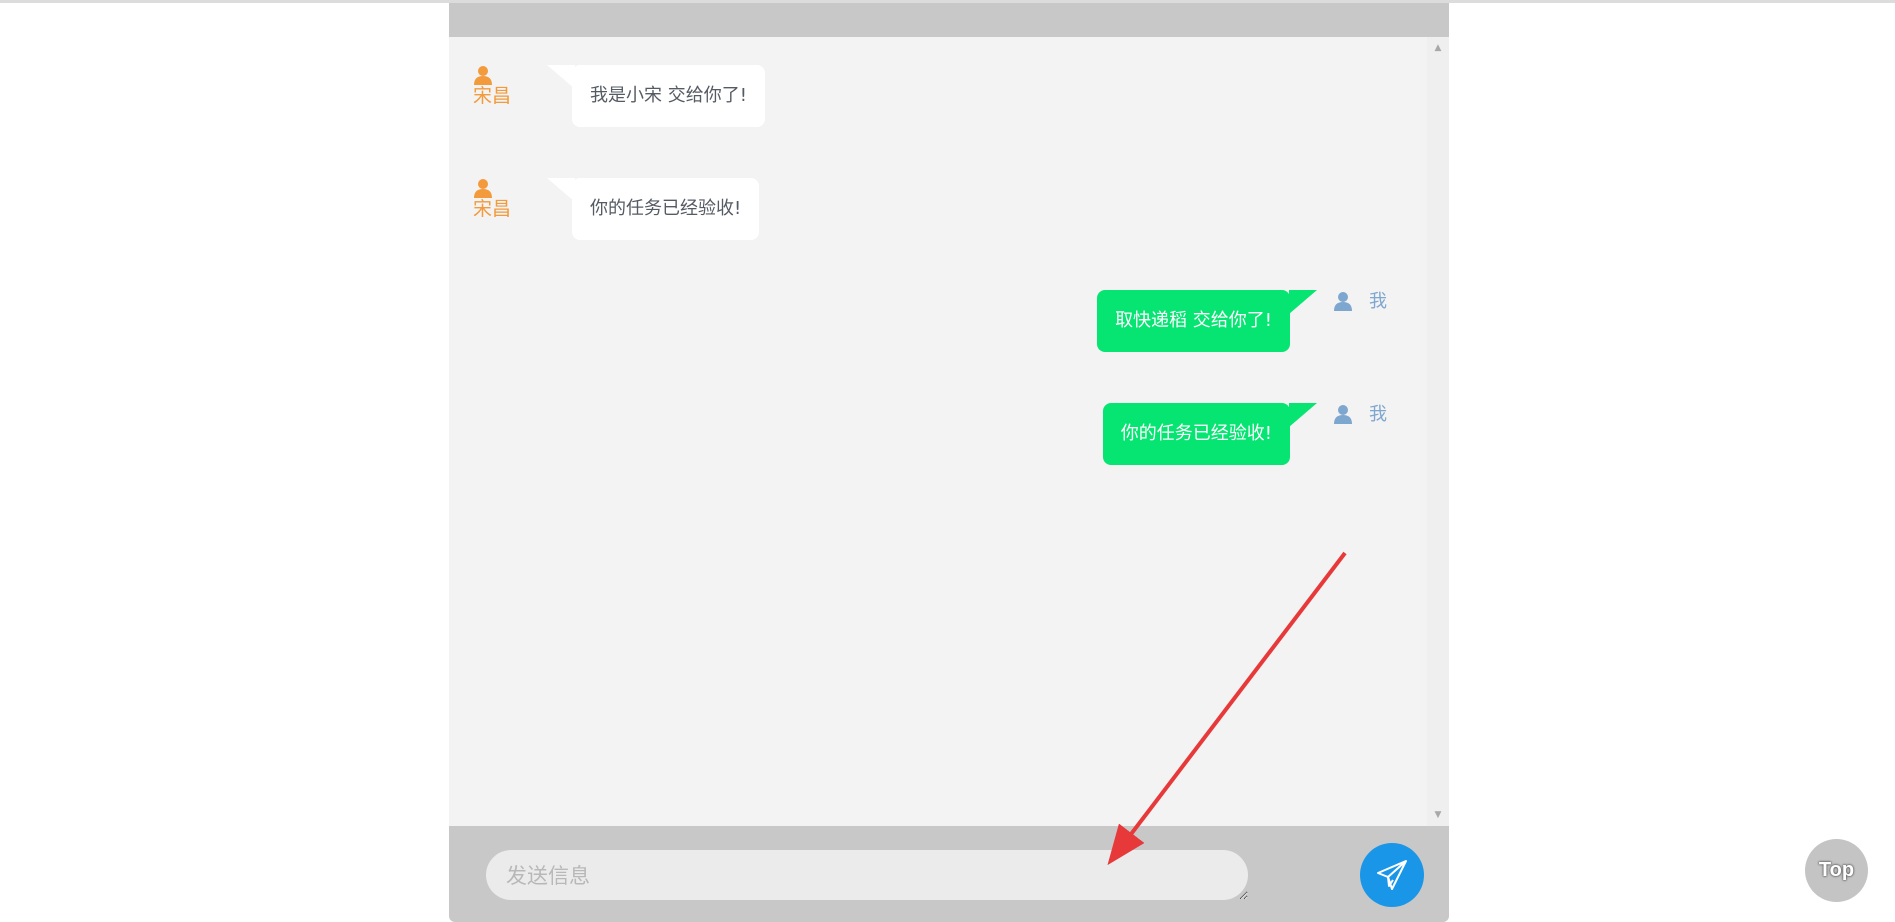  Describe the element at coordinates (1193, 321) in the screenshot. I see `message-bubble: 取快递稻 交给你了!` at that location.